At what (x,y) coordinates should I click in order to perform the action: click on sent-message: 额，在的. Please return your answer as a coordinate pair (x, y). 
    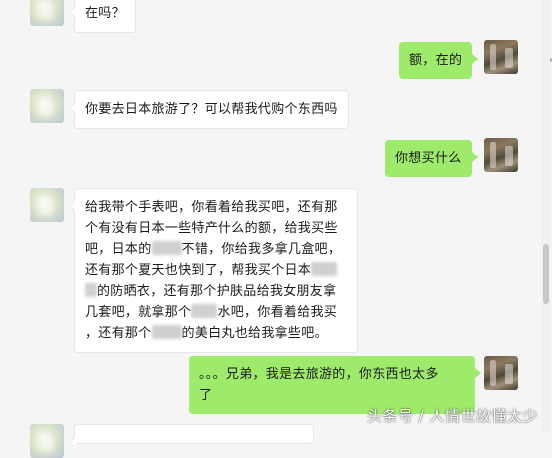
    Looking at the image, I should click on (439, 60).